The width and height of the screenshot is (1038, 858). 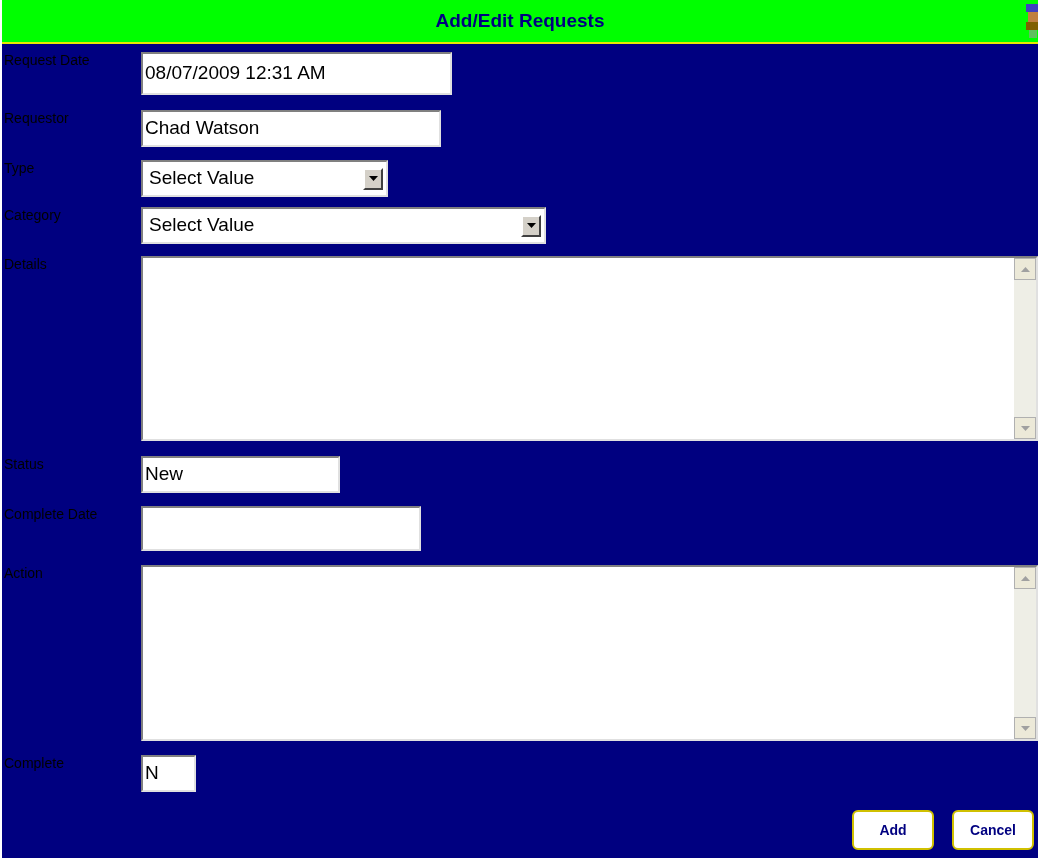 I want to click on image-button: Cancel, so click(x=993, y=830).